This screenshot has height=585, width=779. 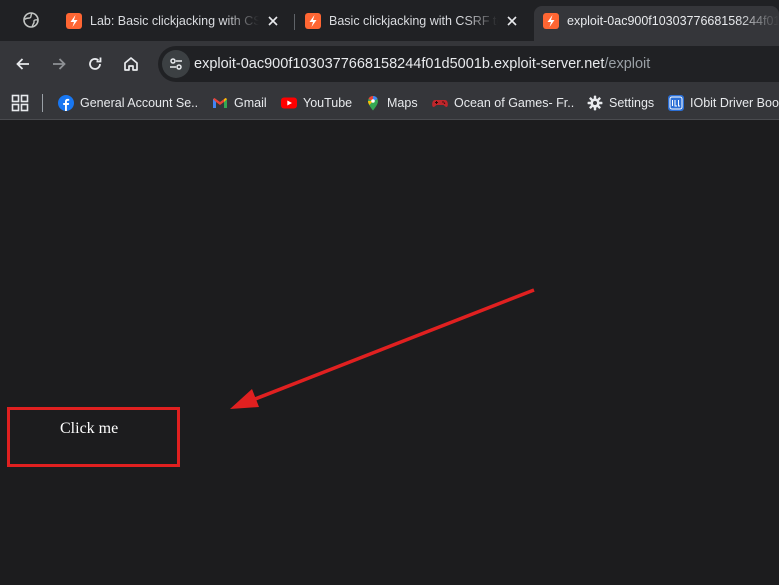 What do you see at coordinates (632, 103) in the screenshot?
I see `bookmark-label: Settings` at bounding box center [632, 103].